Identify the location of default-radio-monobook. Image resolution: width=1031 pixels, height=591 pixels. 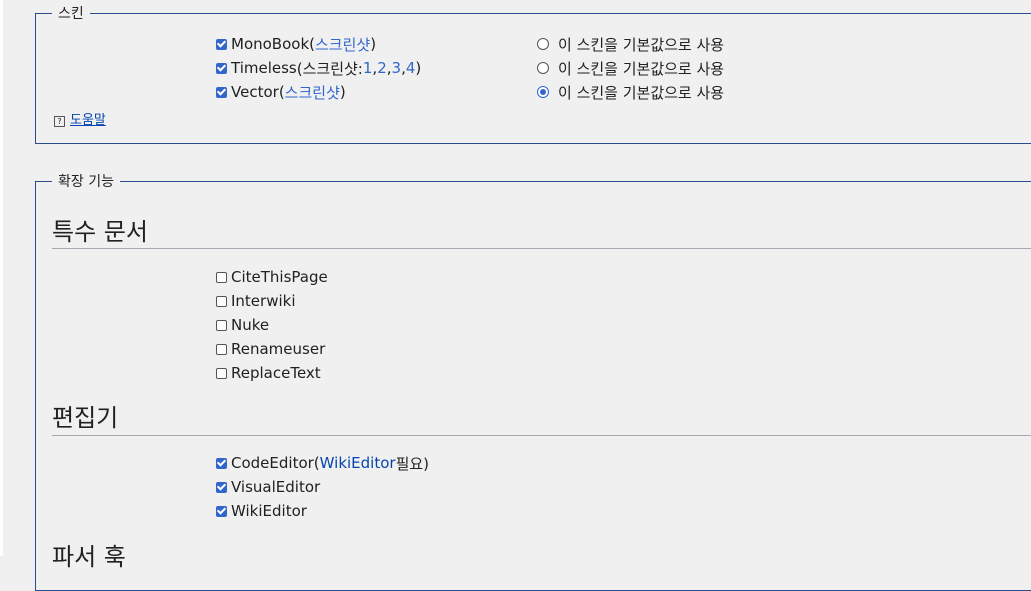
(543, 44).